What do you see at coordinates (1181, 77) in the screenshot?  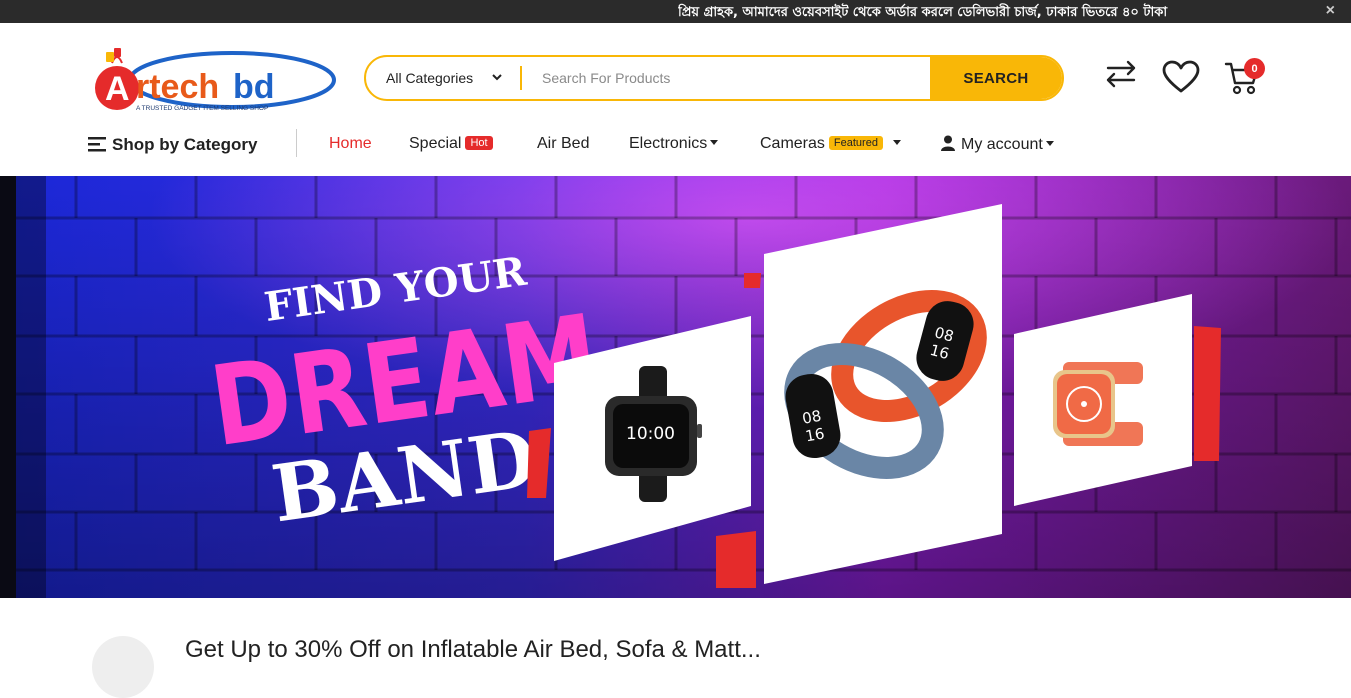 I see `wishlist-heart-icon` at bounding box center [1181, 77].